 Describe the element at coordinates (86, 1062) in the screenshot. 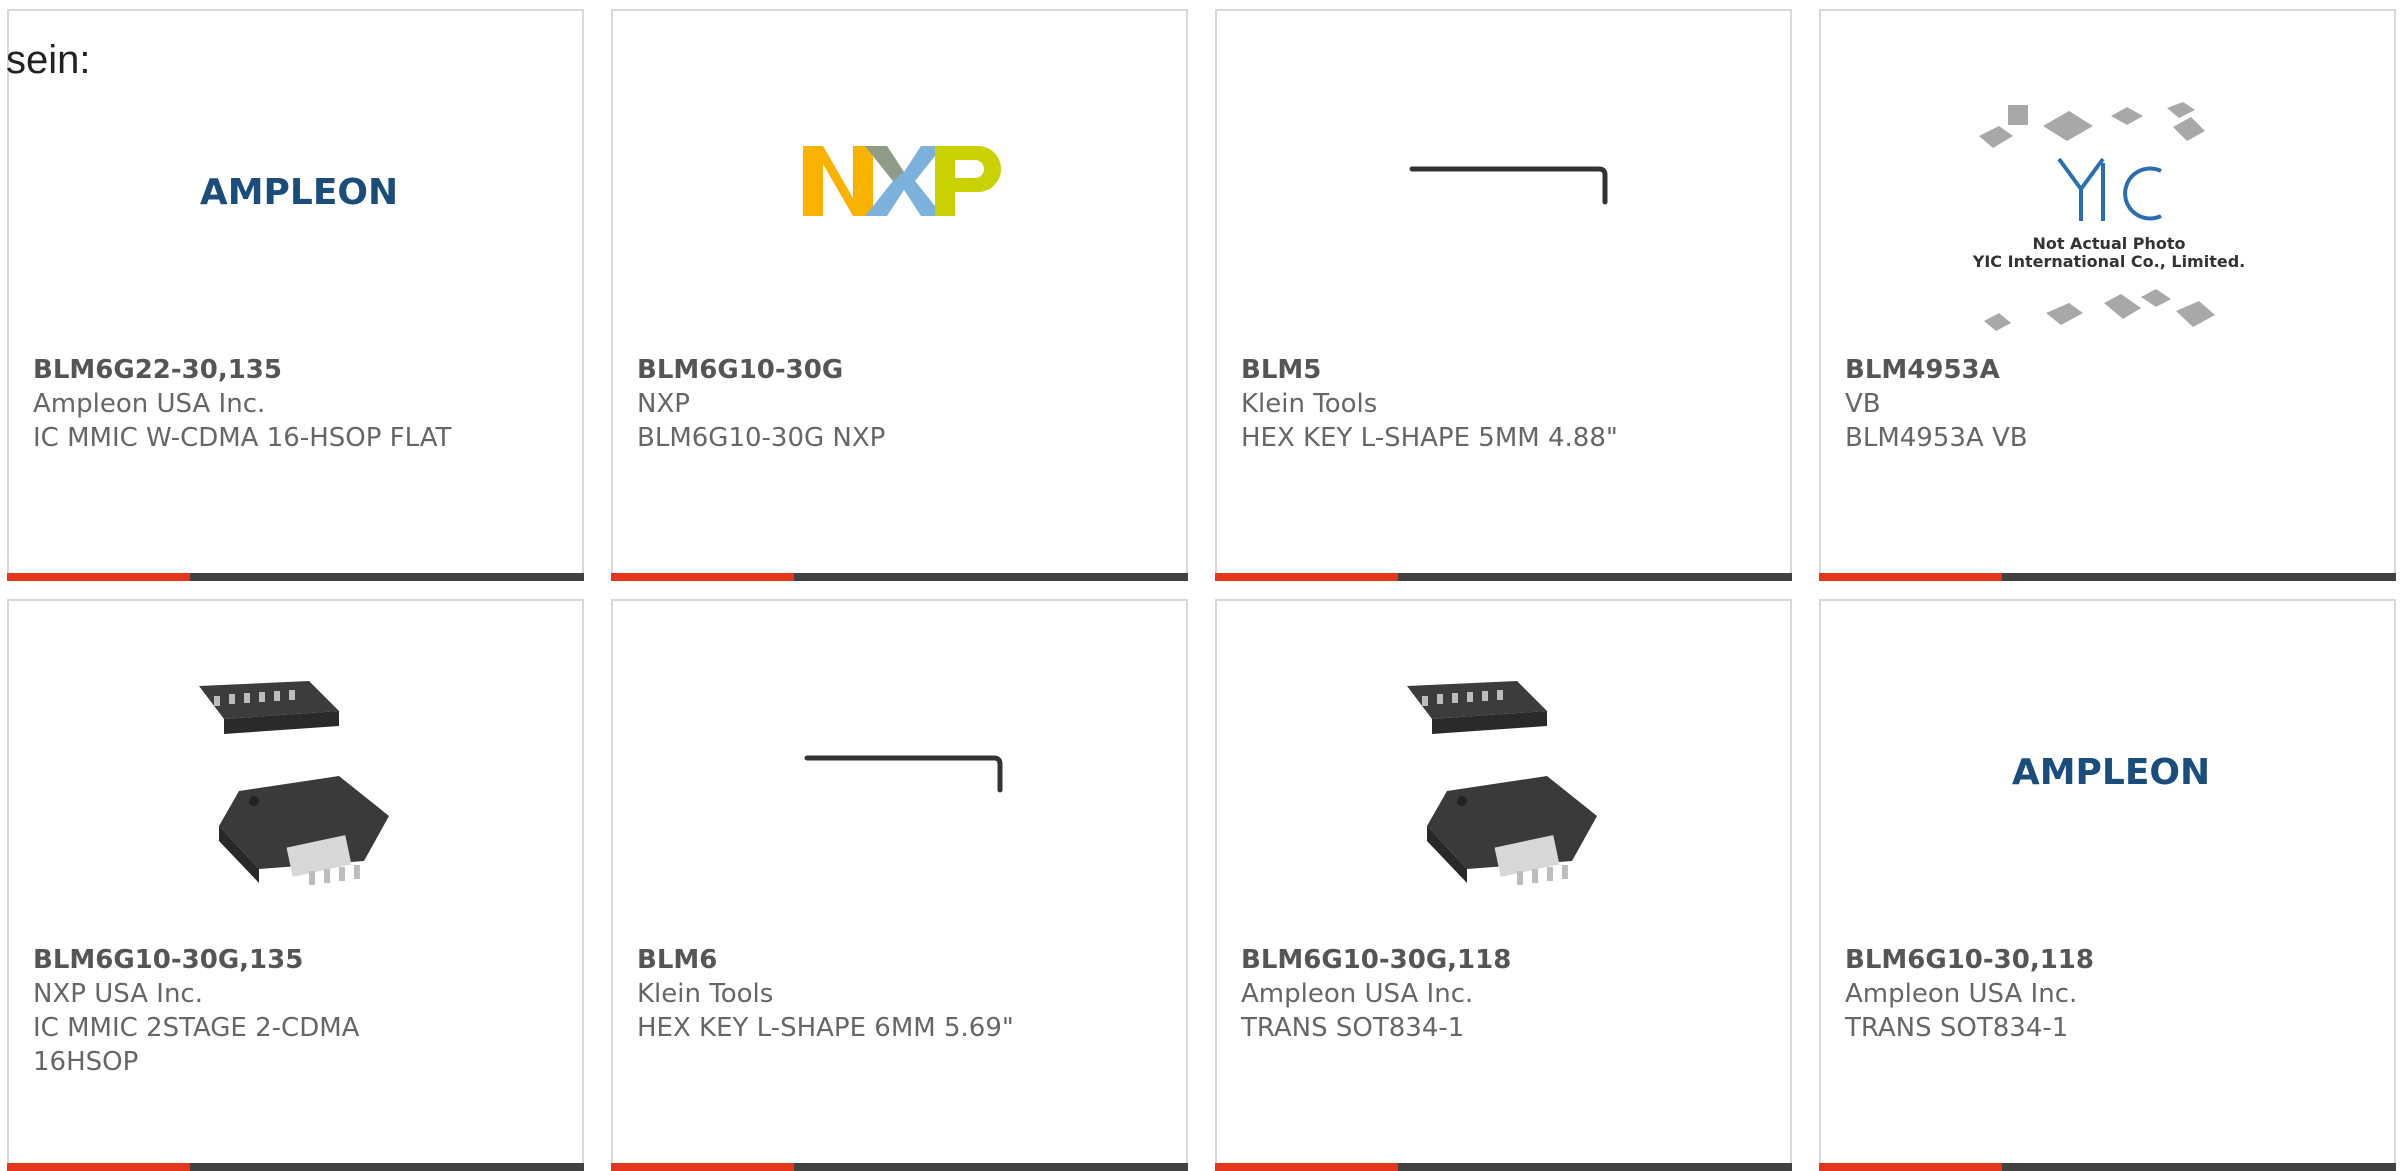

I see `description-continued: 16HSOP` at that location.